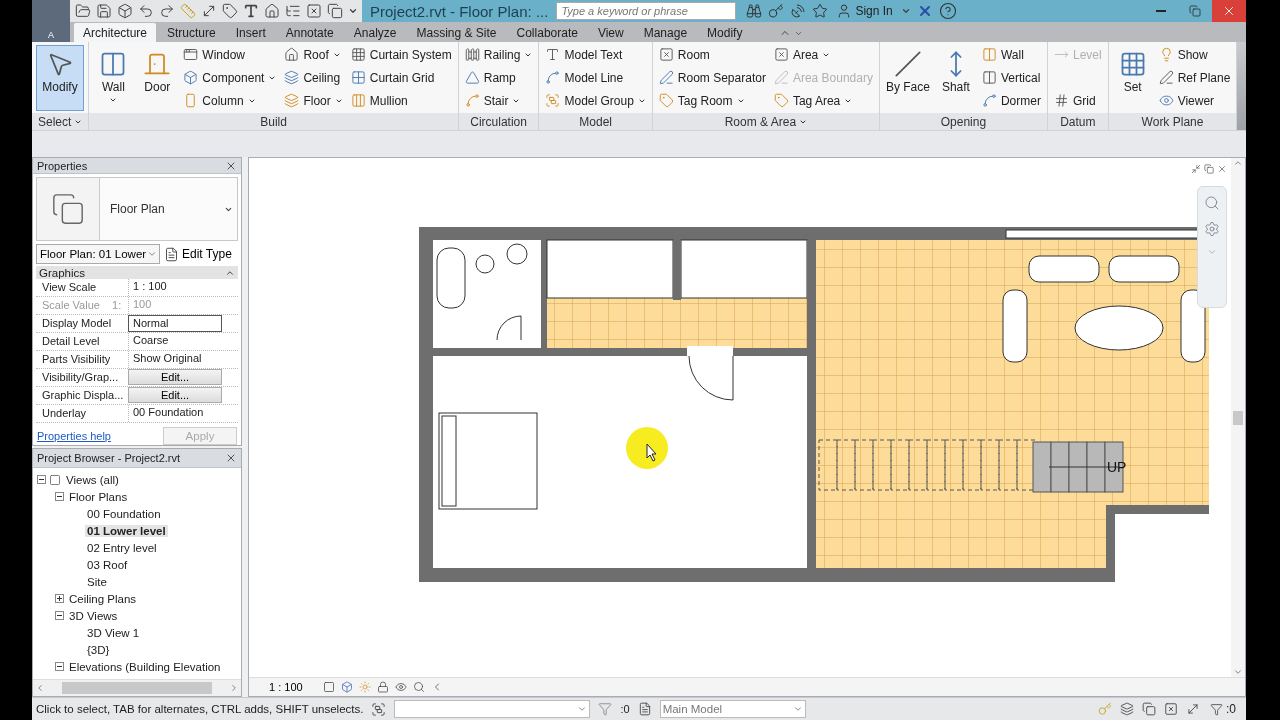  I want to click on ribbon-tool-button: Room, so click(712, 54).